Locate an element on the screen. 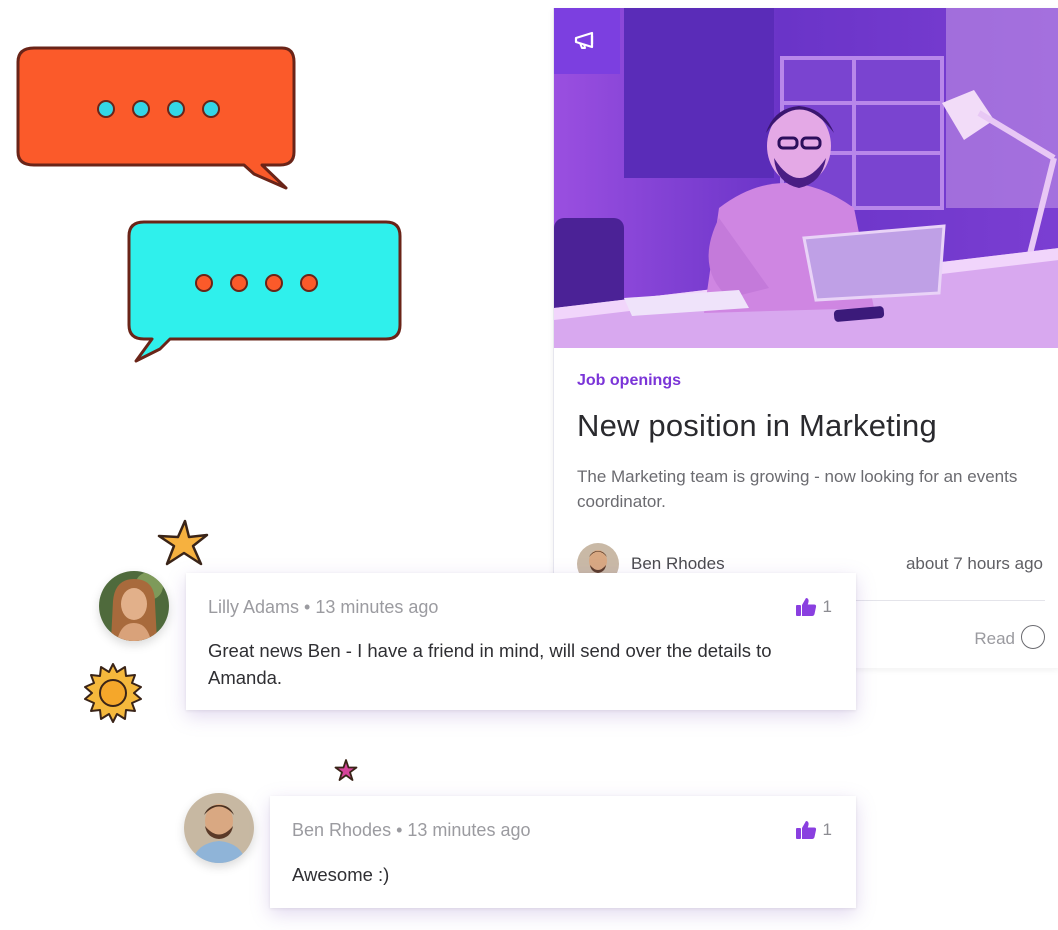  post-author-name: Ben Rhodes is located at coordinates (678, 564).